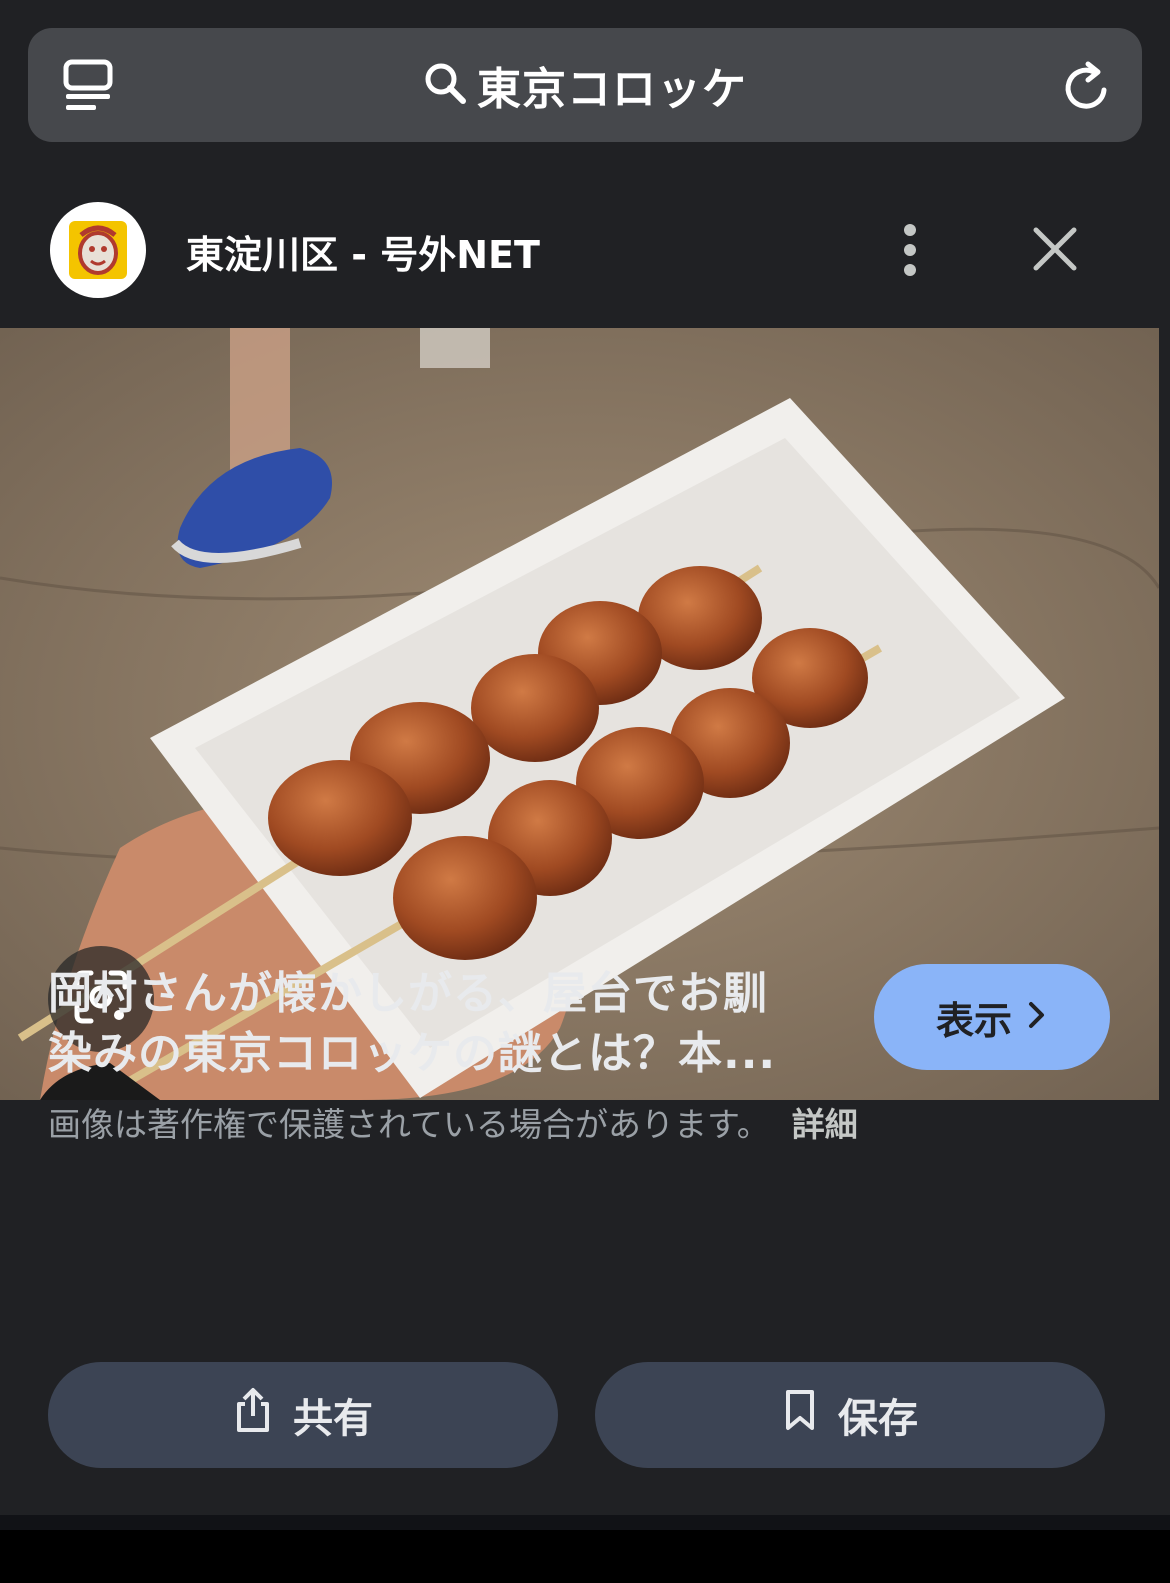  Describe the element at coordinates (585, 1556) in the screenshot. I see `bottom-bar` at that location.